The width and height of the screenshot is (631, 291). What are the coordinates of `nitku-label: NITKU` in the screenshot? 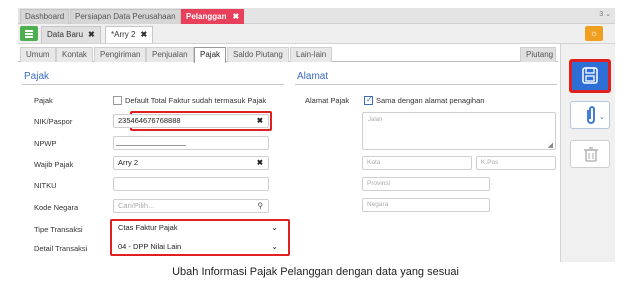 It's located at (45, 185).